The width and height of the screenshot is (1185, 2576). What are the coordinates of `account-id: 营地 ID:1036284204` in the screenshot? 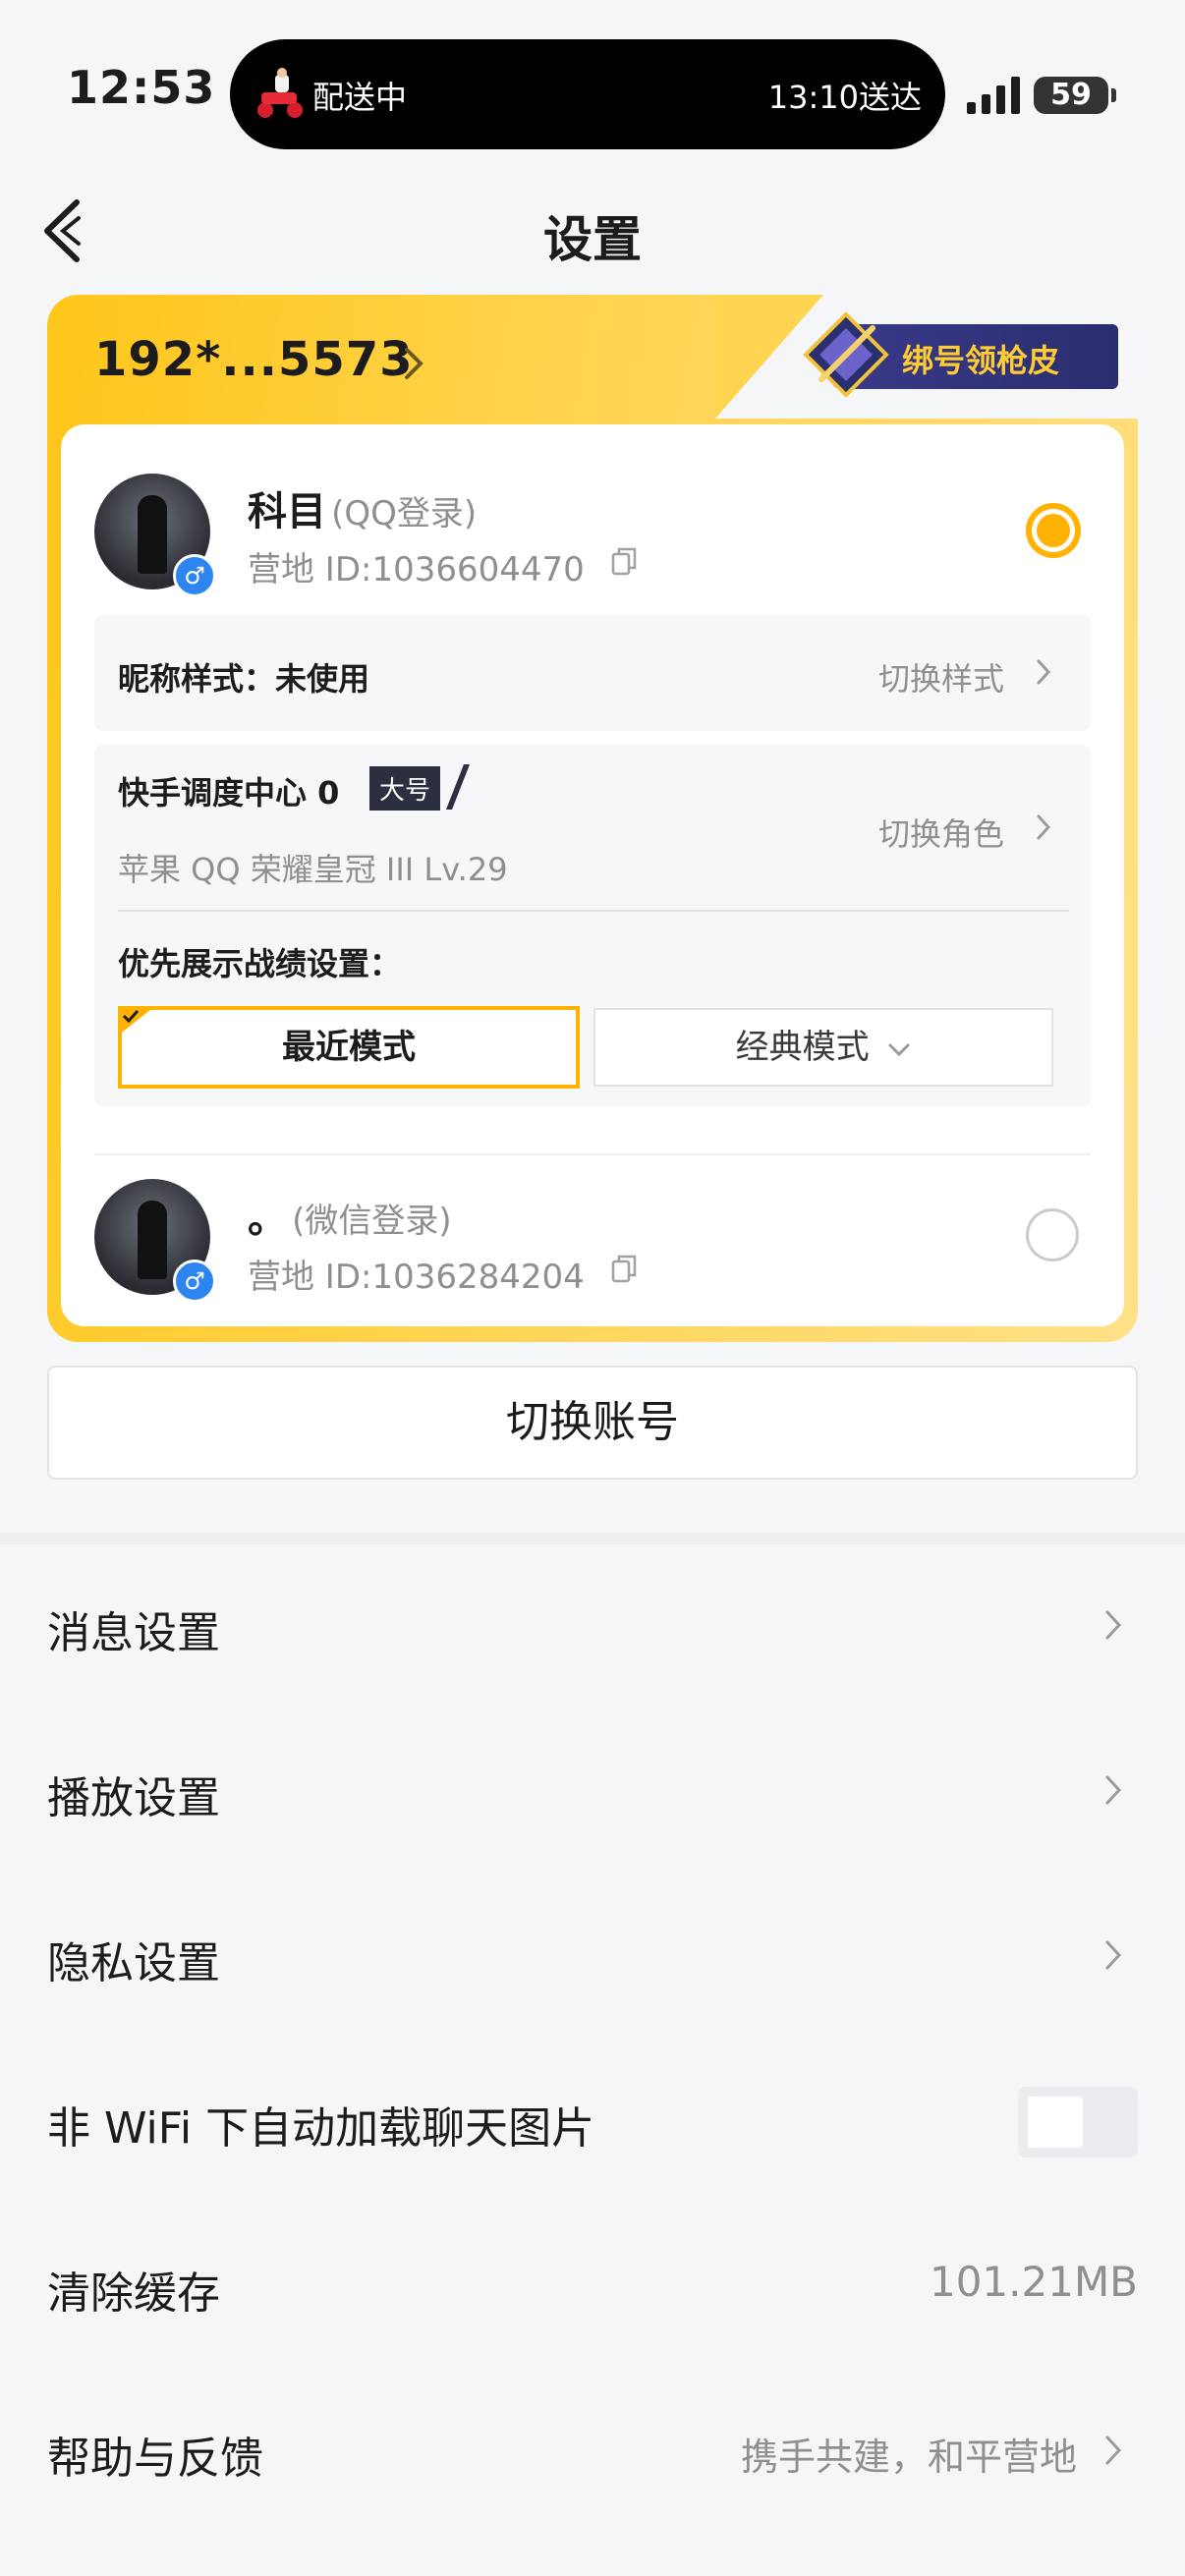 It's located at (416, 1277).